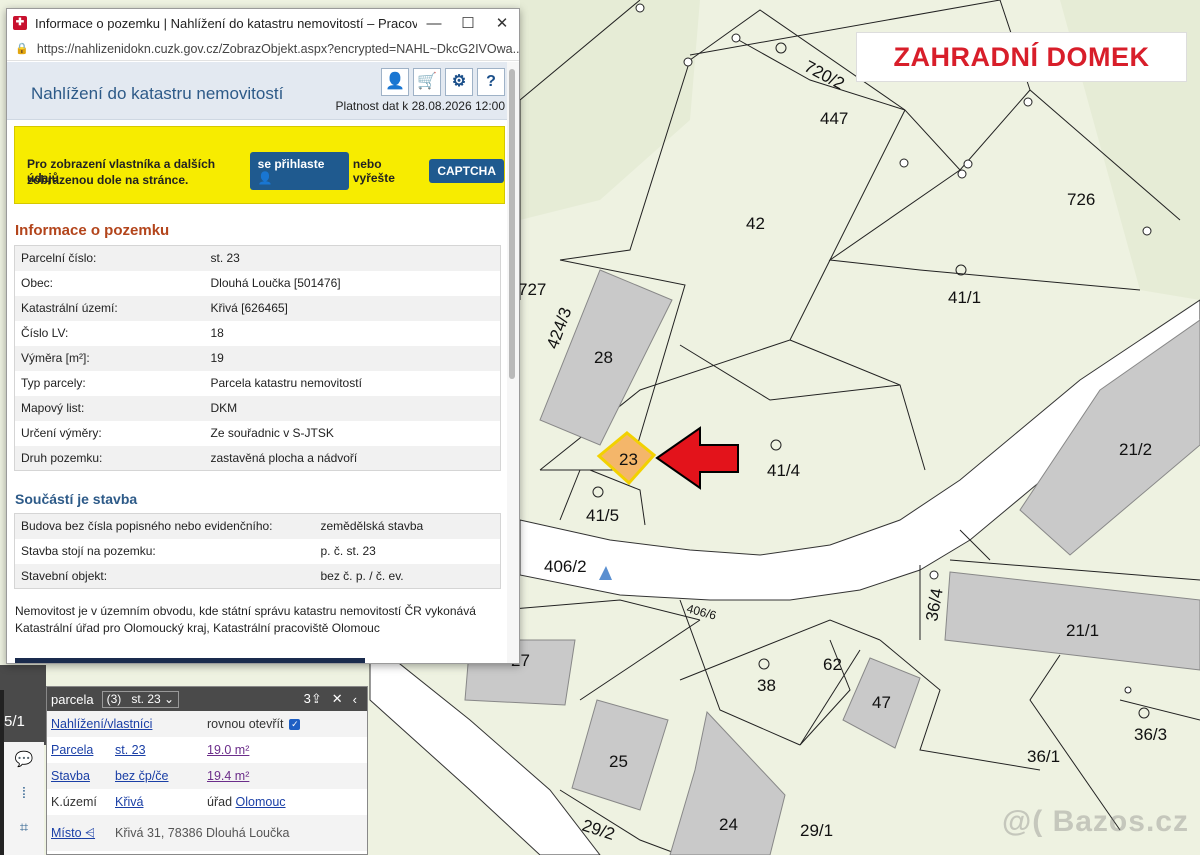 The width and height of the screenshot is (1200, 855). I want to click on parcel-label: 38, so click(766, 685).